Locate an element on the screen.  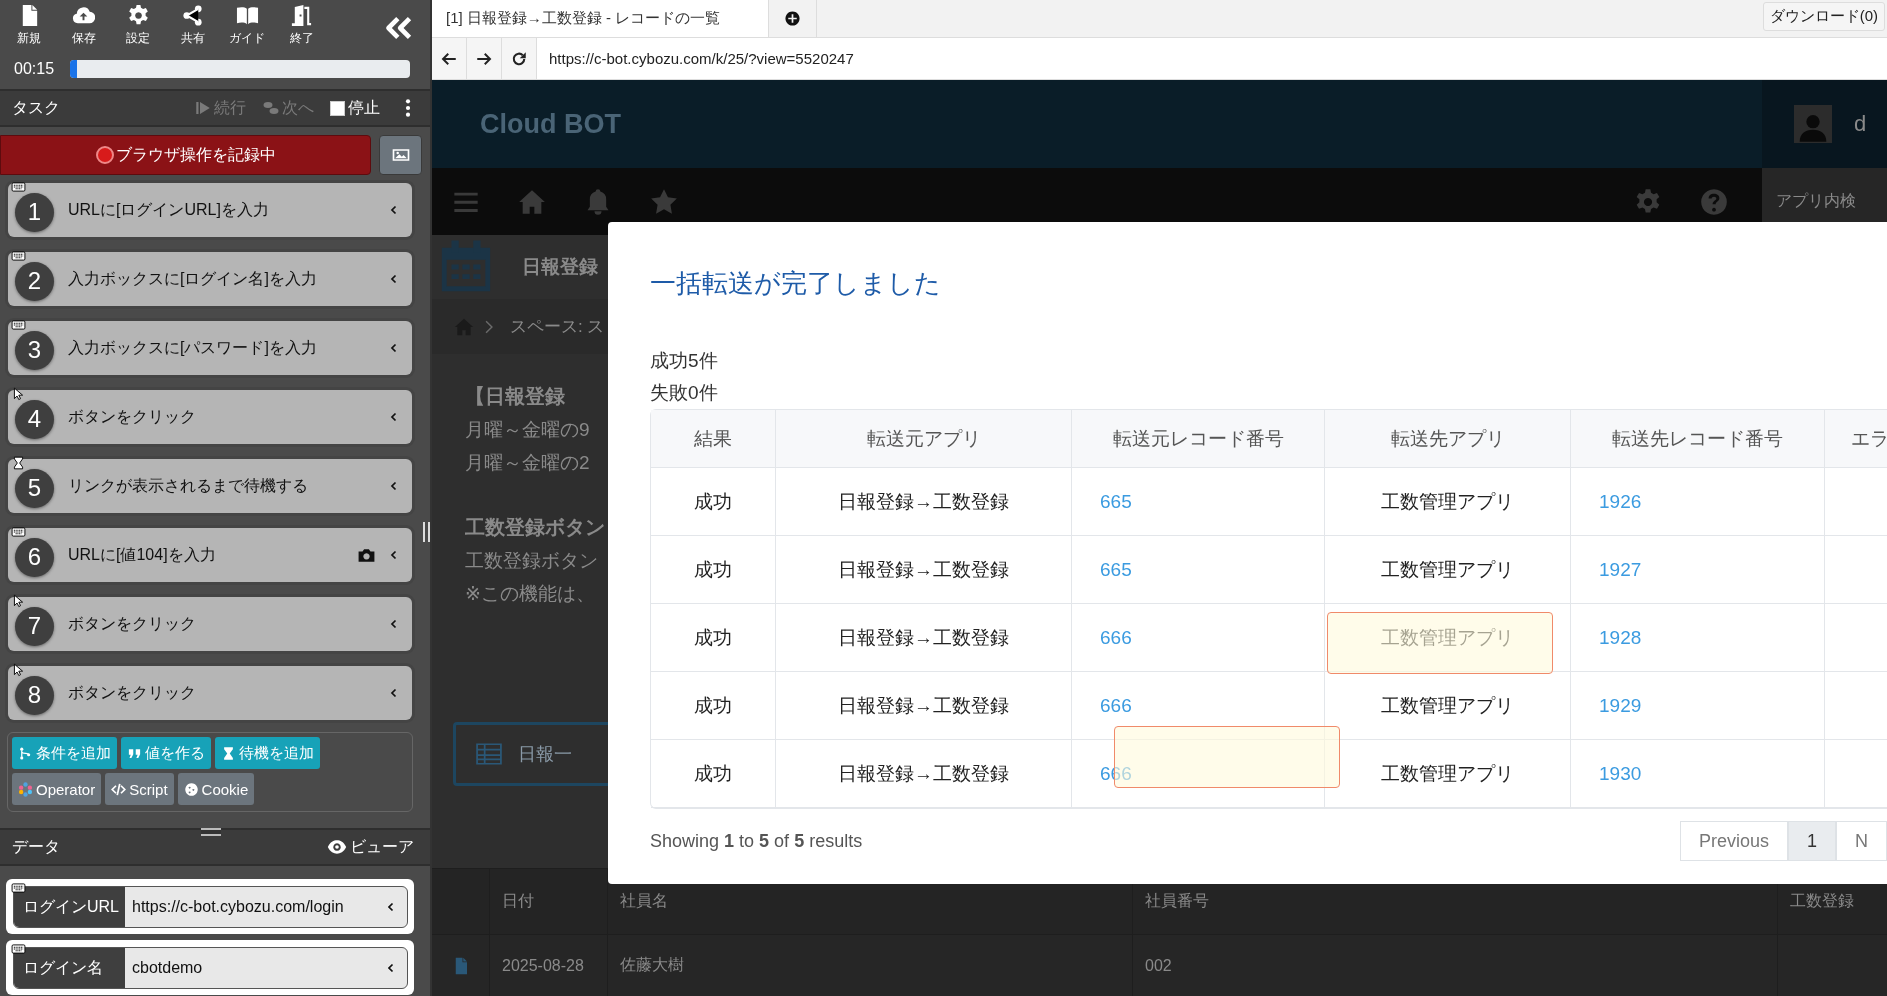
record-link: 1929 is located at coordinates (1620, 705).